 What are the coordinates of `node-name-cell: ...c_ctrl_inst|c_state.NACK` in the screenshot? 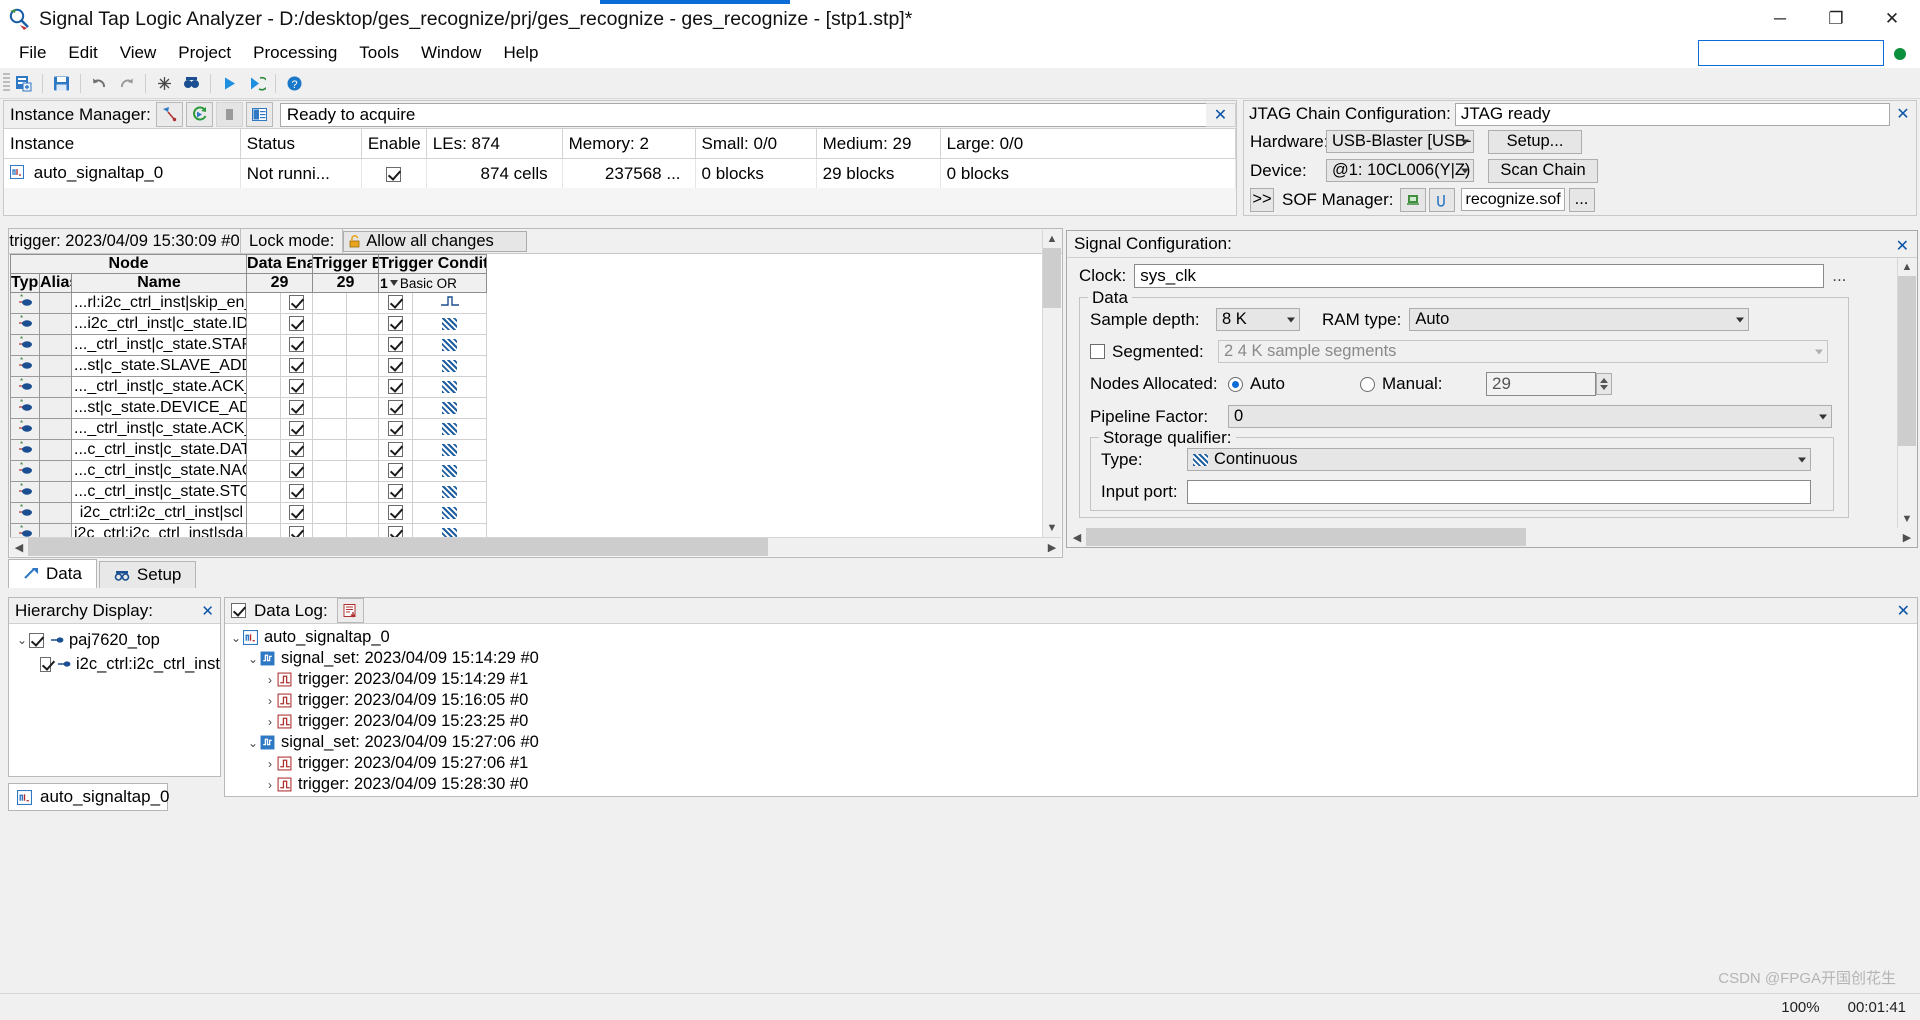 It's located at (159, 471).